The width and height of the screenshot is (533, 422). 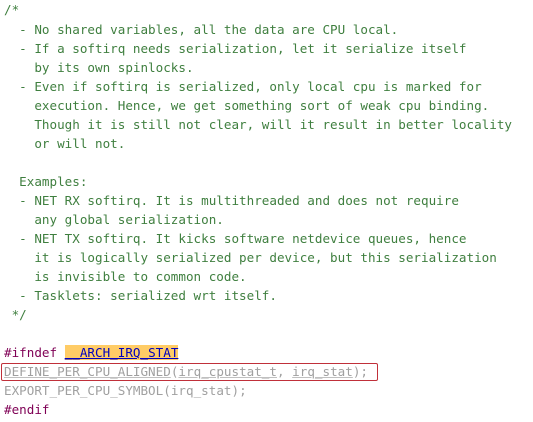 I want to click on comment-line: by its own spinlocks., so click(x=99, y=67).